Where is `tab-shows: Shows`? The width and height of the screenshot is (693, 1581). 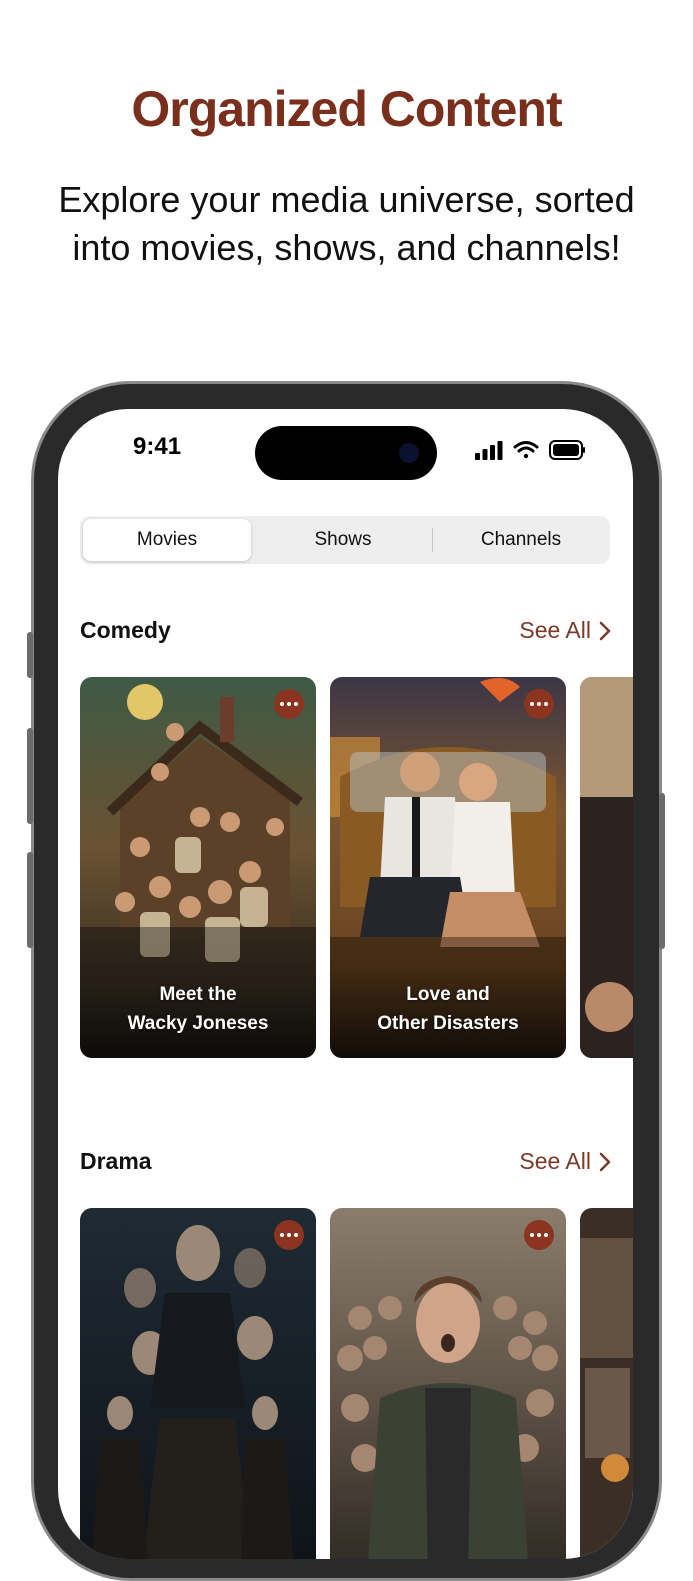 tab-shows: Shows is located at coordinates (343, 540).